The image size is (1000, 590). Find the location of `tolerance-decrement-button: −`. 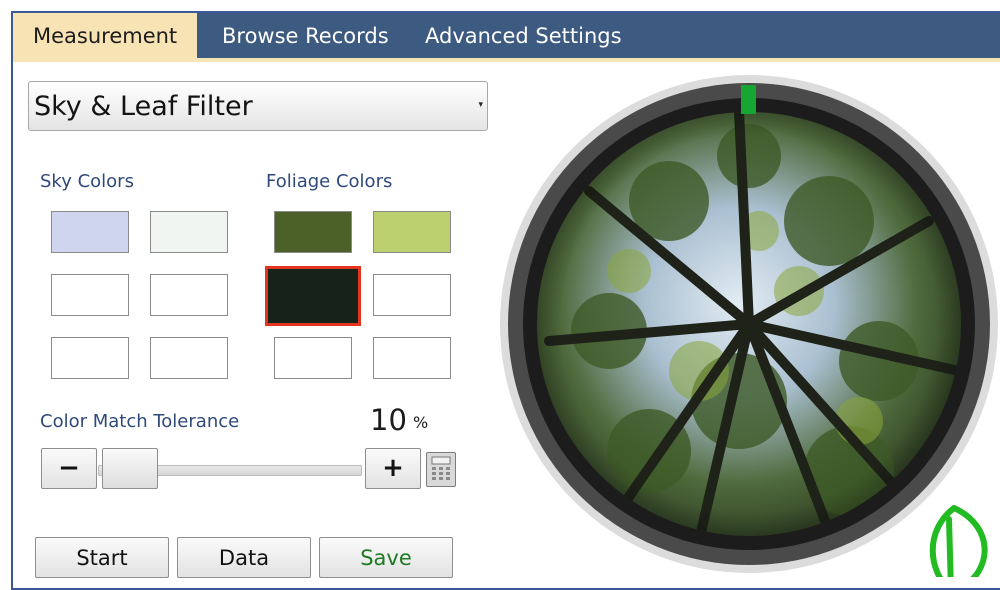

tolerance-decrement-button: − is located at coordinates (69, 468).